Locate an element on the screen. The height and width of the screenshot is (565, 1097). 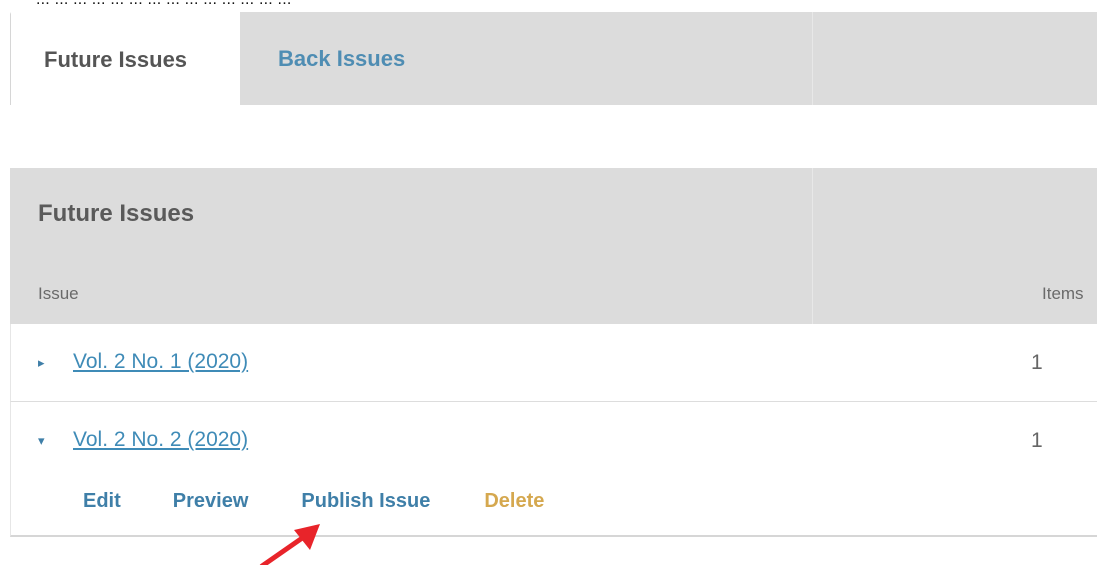
panel-title: Future Issues is located at coordinates (116, 213).